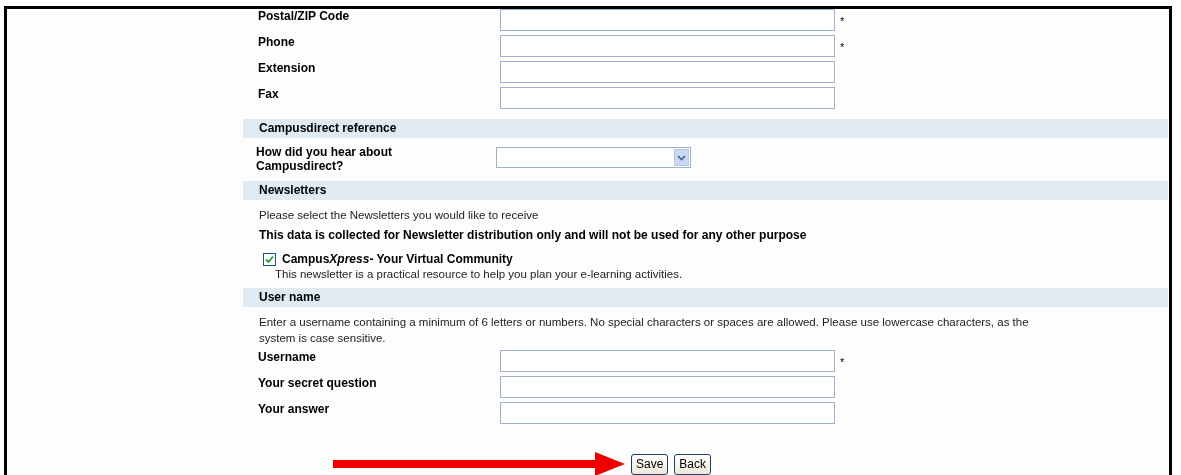 The image size is (1181, 475). Describe the element at coordinates (276, 42) in the screenshot. I see `field-label: Phone` at that location.